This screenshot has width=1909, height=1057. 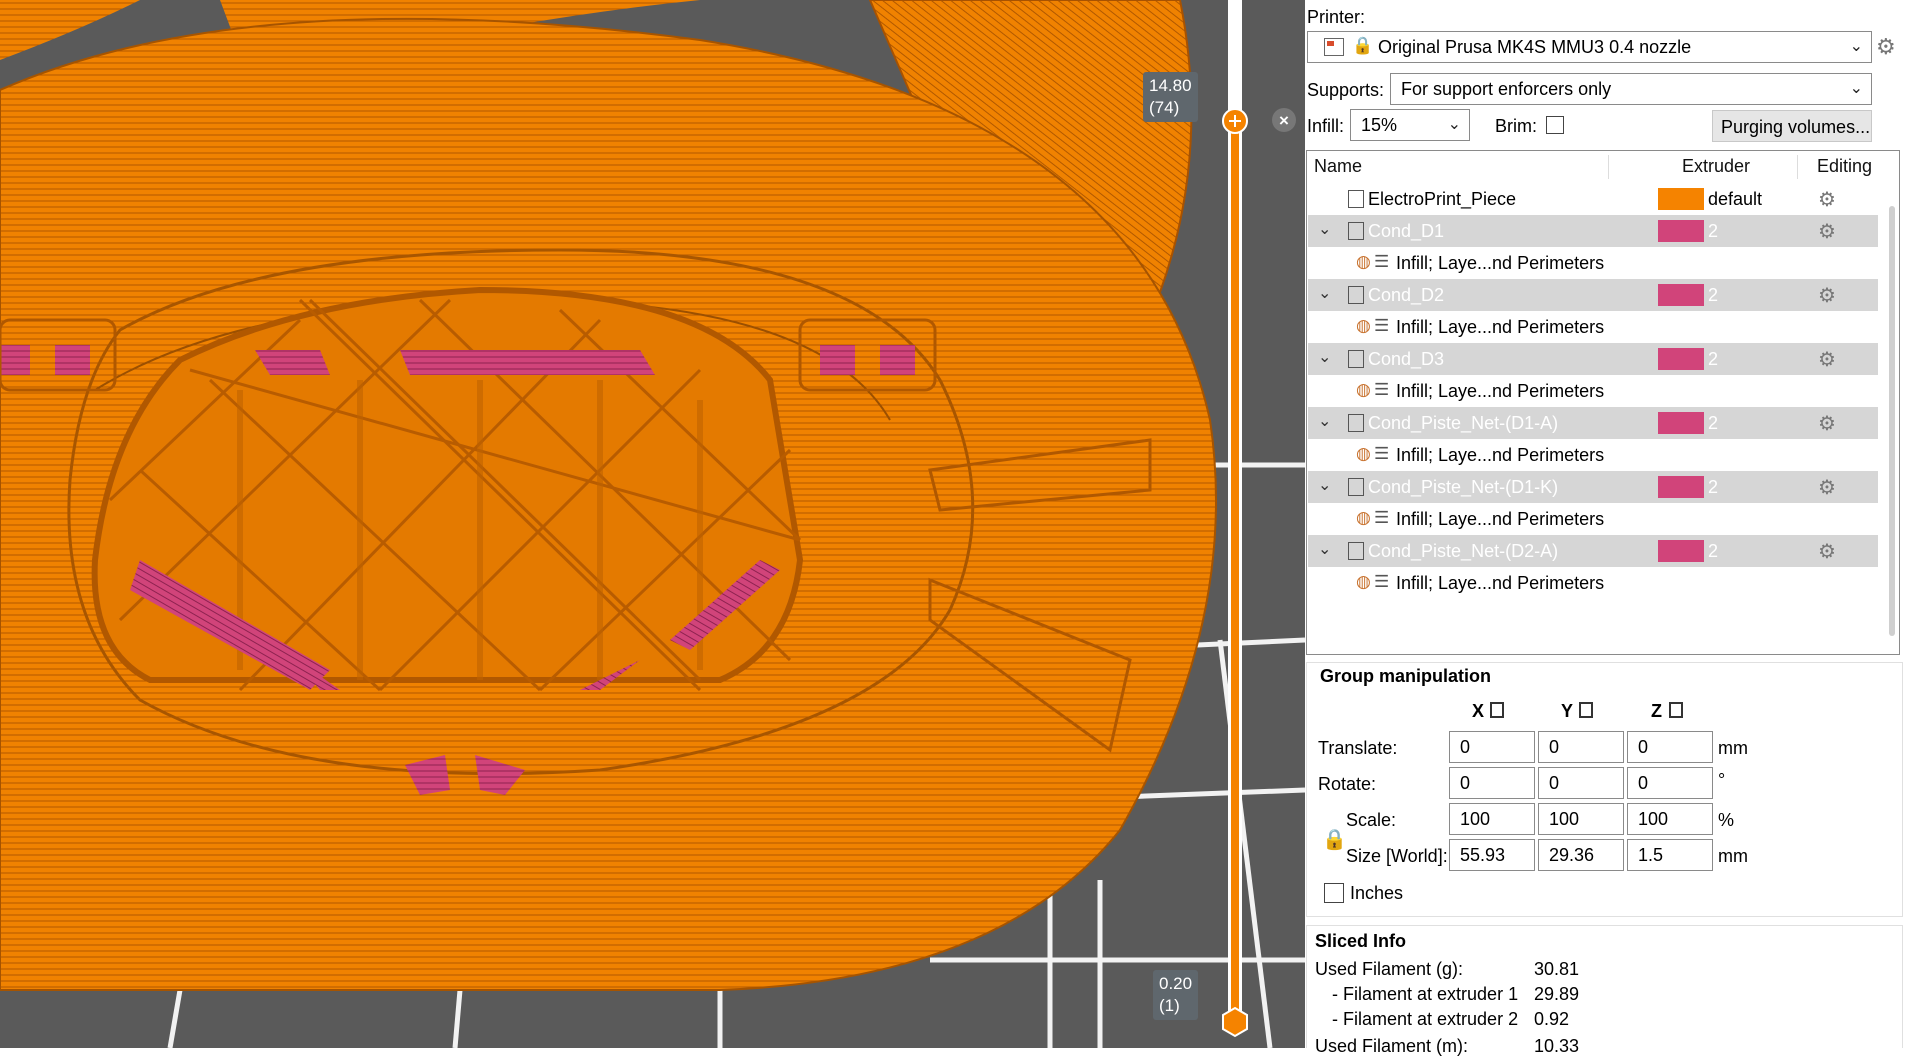 What do you see at coordinates (1492, 747) in the screenshot?
I see `translate-x-field: 0` at bounding box center [1492, 747].